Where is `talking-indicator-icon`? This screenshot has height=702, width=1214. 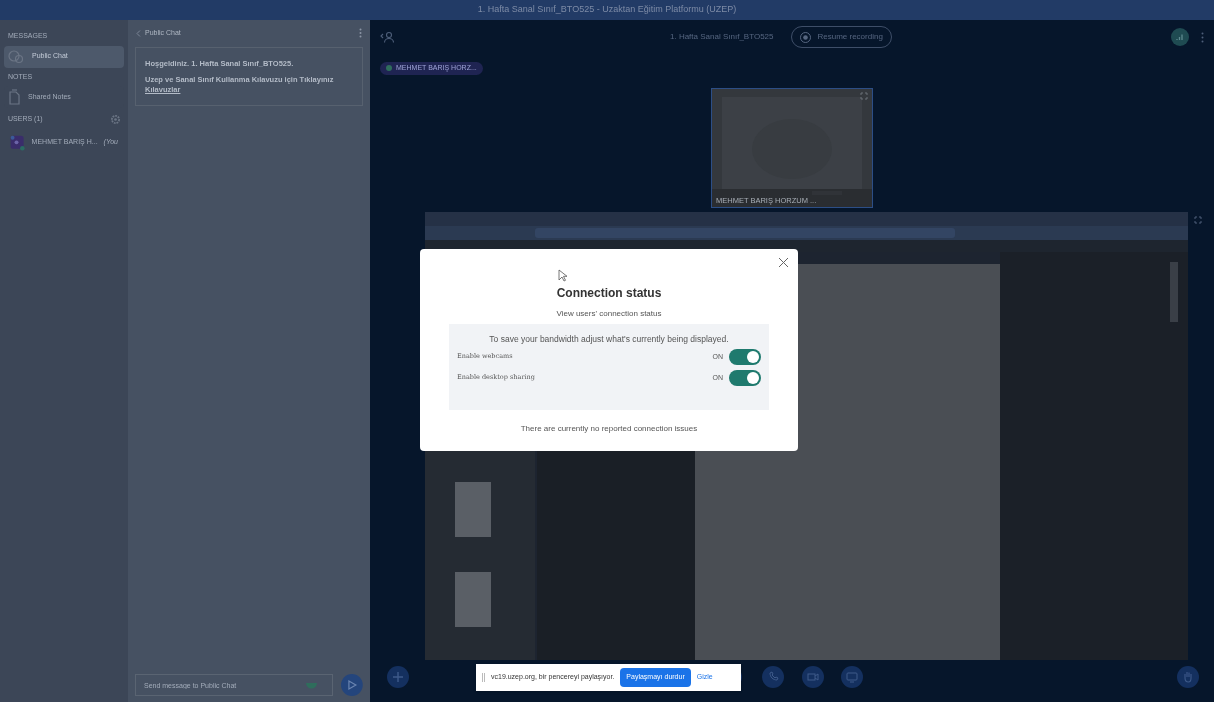
talking-indicator-icon is located at coordinates (389, 68).